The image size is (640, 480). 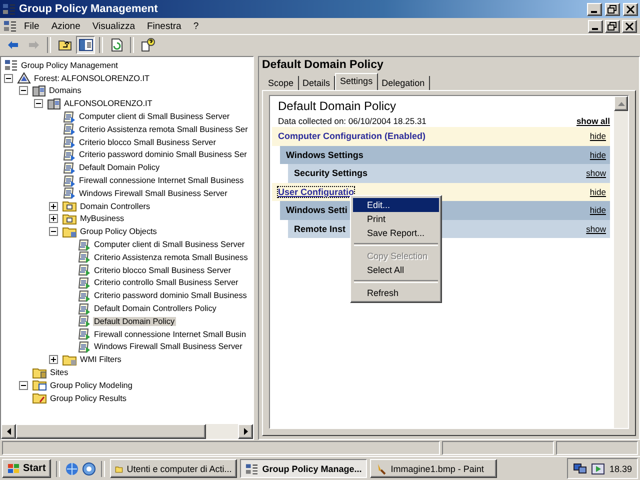 I want to click on tree-item: Forest: ALFONSOLORENZO.IT, so click(x=92, y=78).